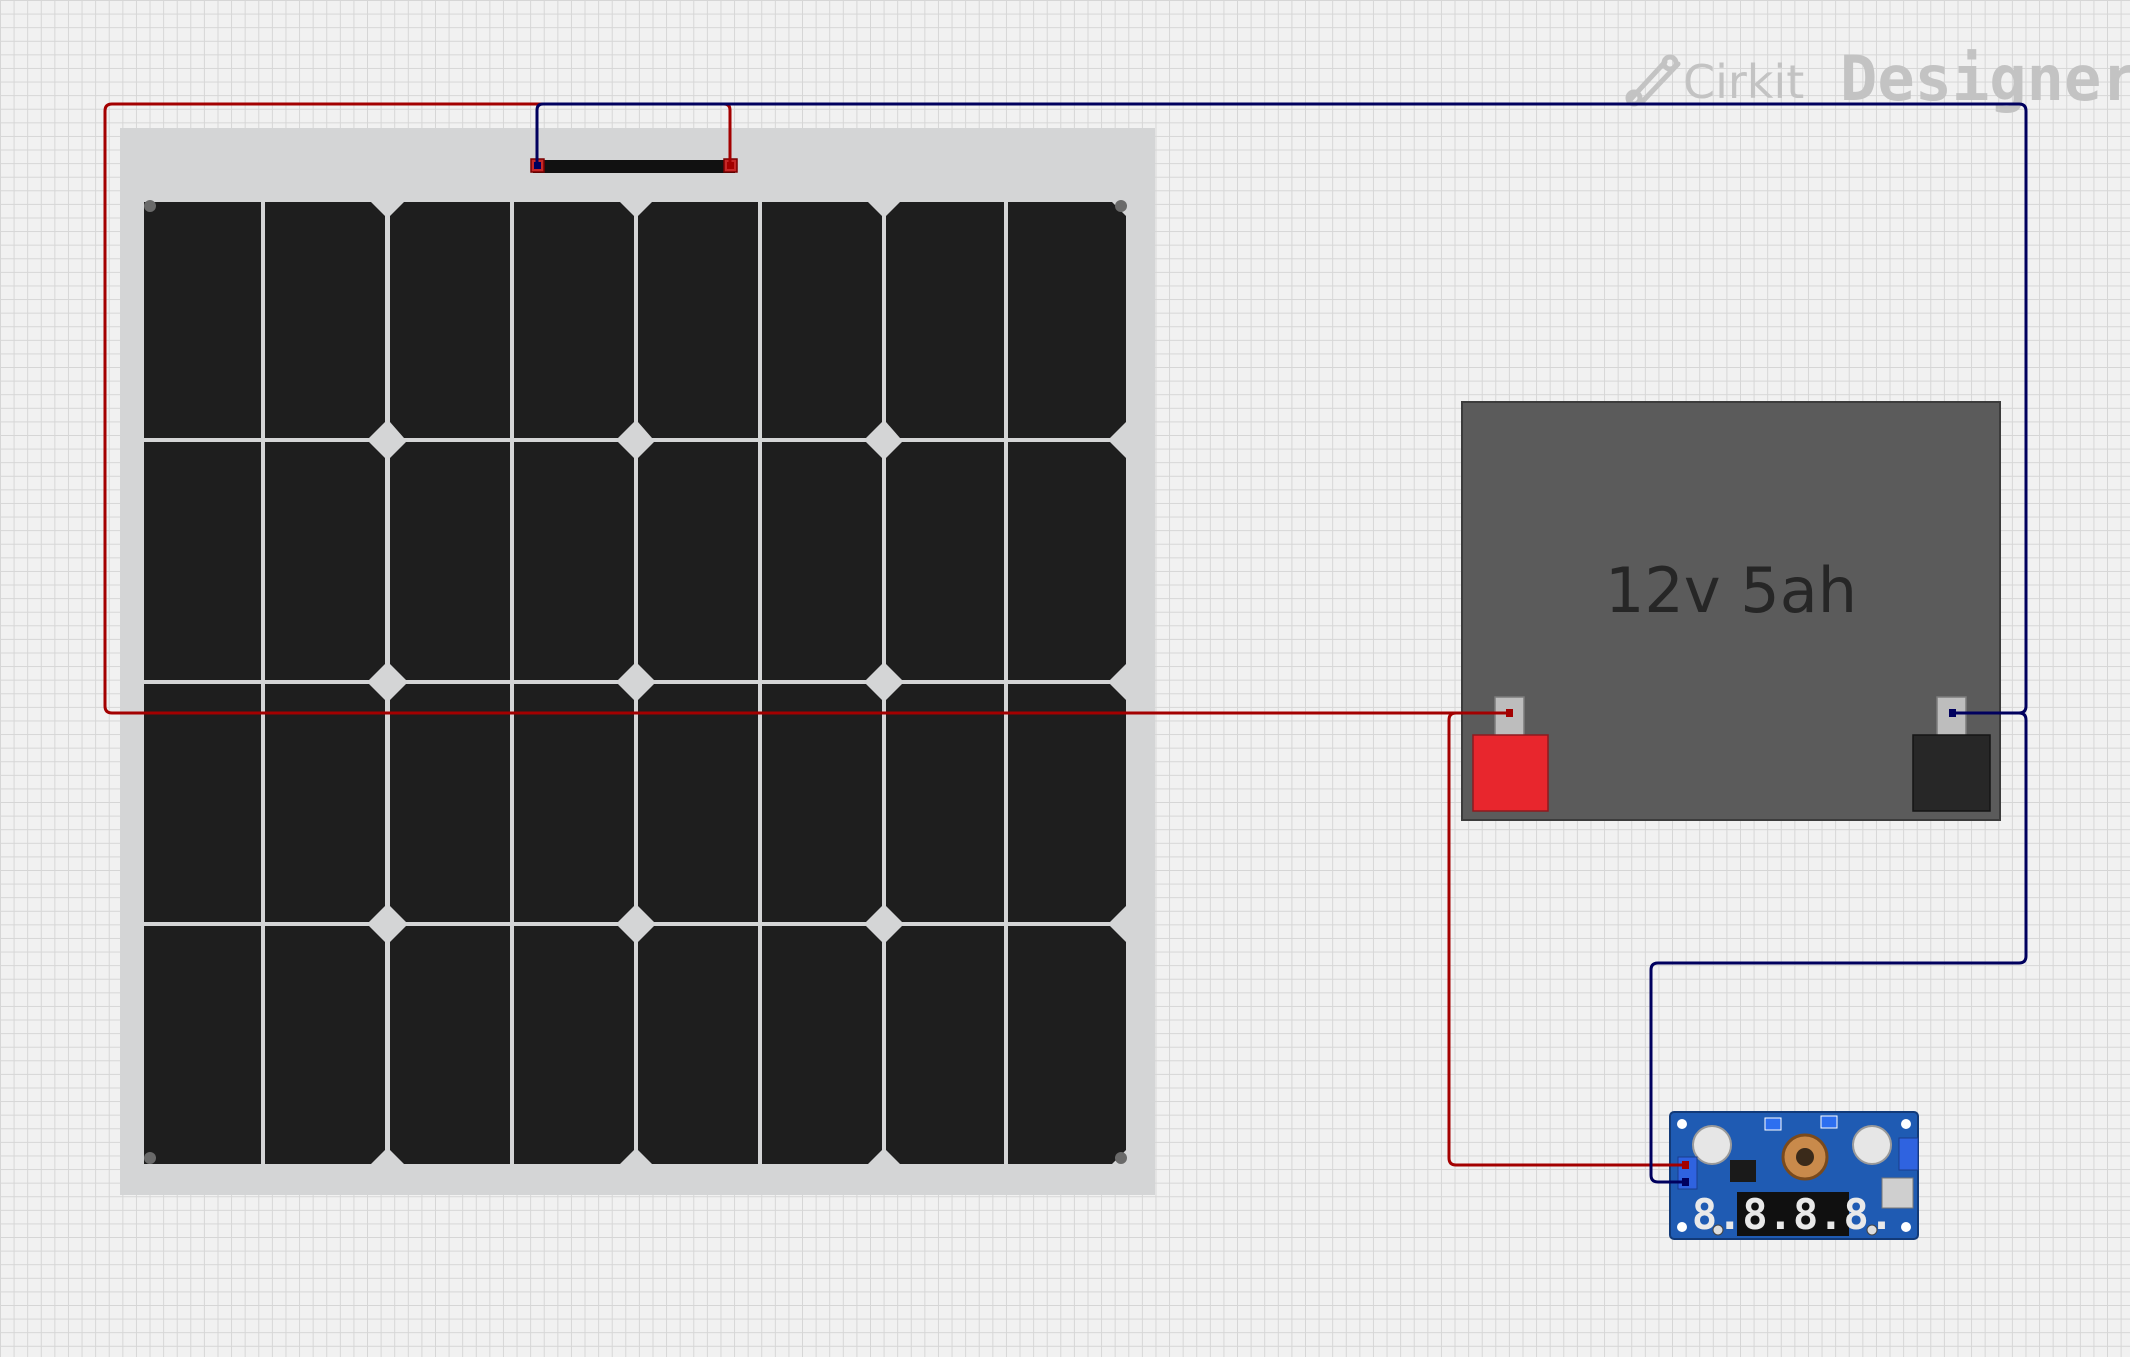 Image resolution: width=2130 pixels, height=1357 pixels. I want to click on battery-negative-terminal, so click(1951, 773).